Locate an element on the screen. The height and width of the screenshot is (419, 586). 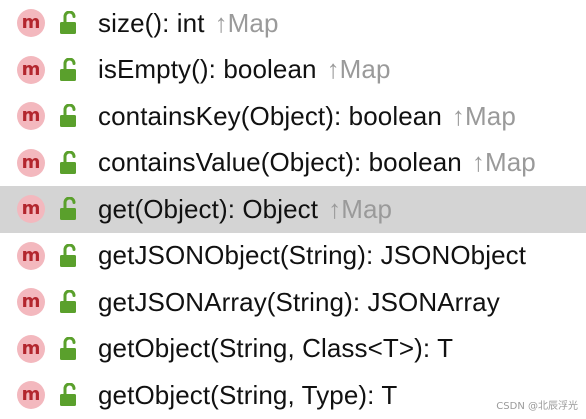
signature-text: getJSONArray(String): JSONArray is located at coordinates (299, 301).